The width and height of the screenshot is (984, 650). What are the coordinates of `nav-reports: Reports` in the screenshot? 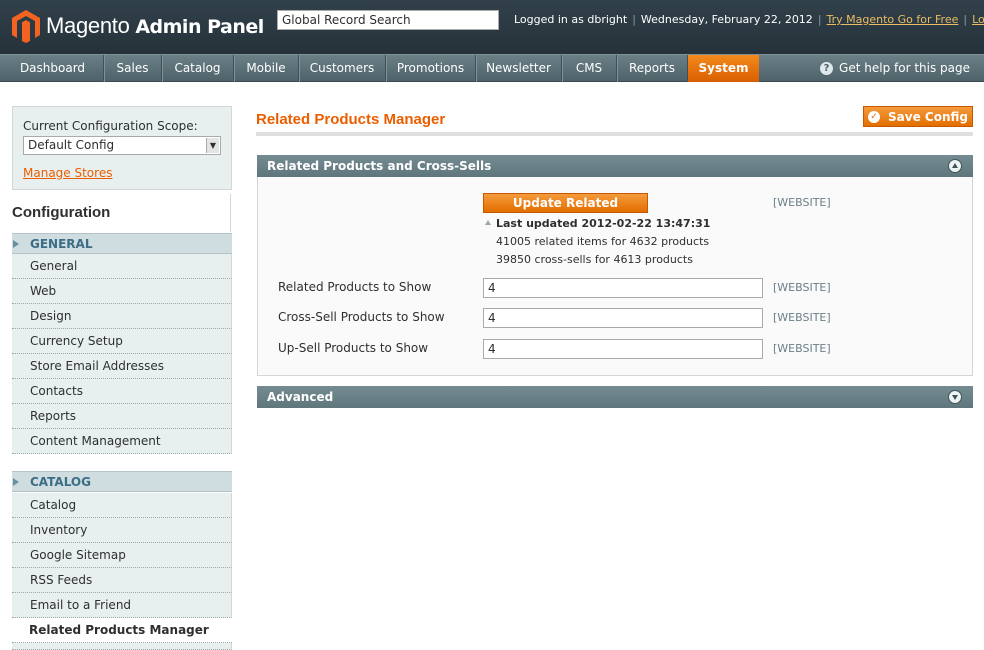 It's located at (652, 68).